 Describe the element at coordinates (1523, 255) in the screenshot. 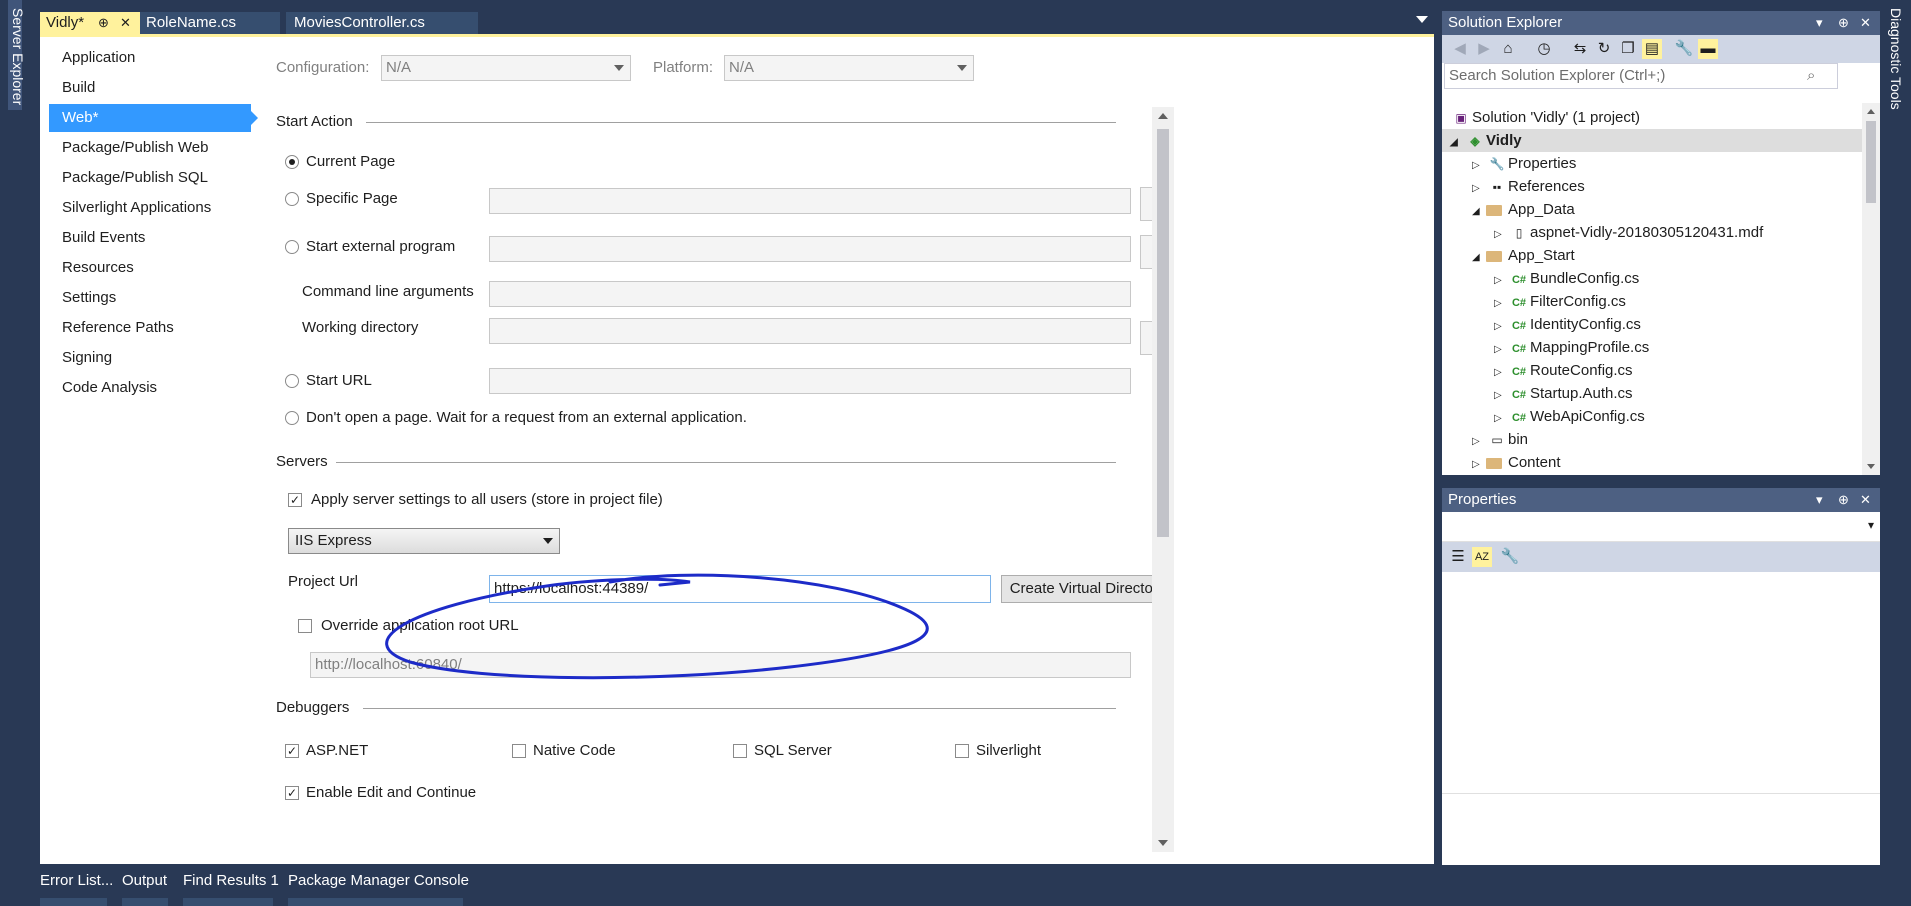

I see `tree-item-app-start: ◢ App_Start` at that location.